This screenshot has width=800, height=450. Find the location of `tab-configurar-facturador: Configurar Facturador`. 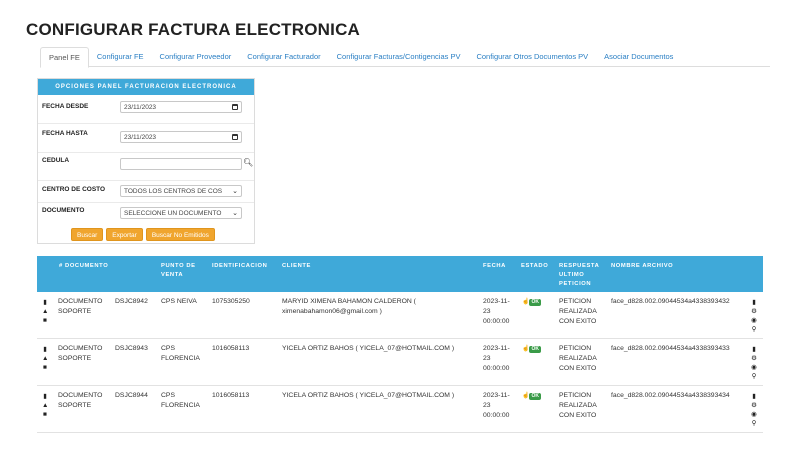

tab-configurar-facturador: Configurar Facturador is located at coordinates (283, 57).